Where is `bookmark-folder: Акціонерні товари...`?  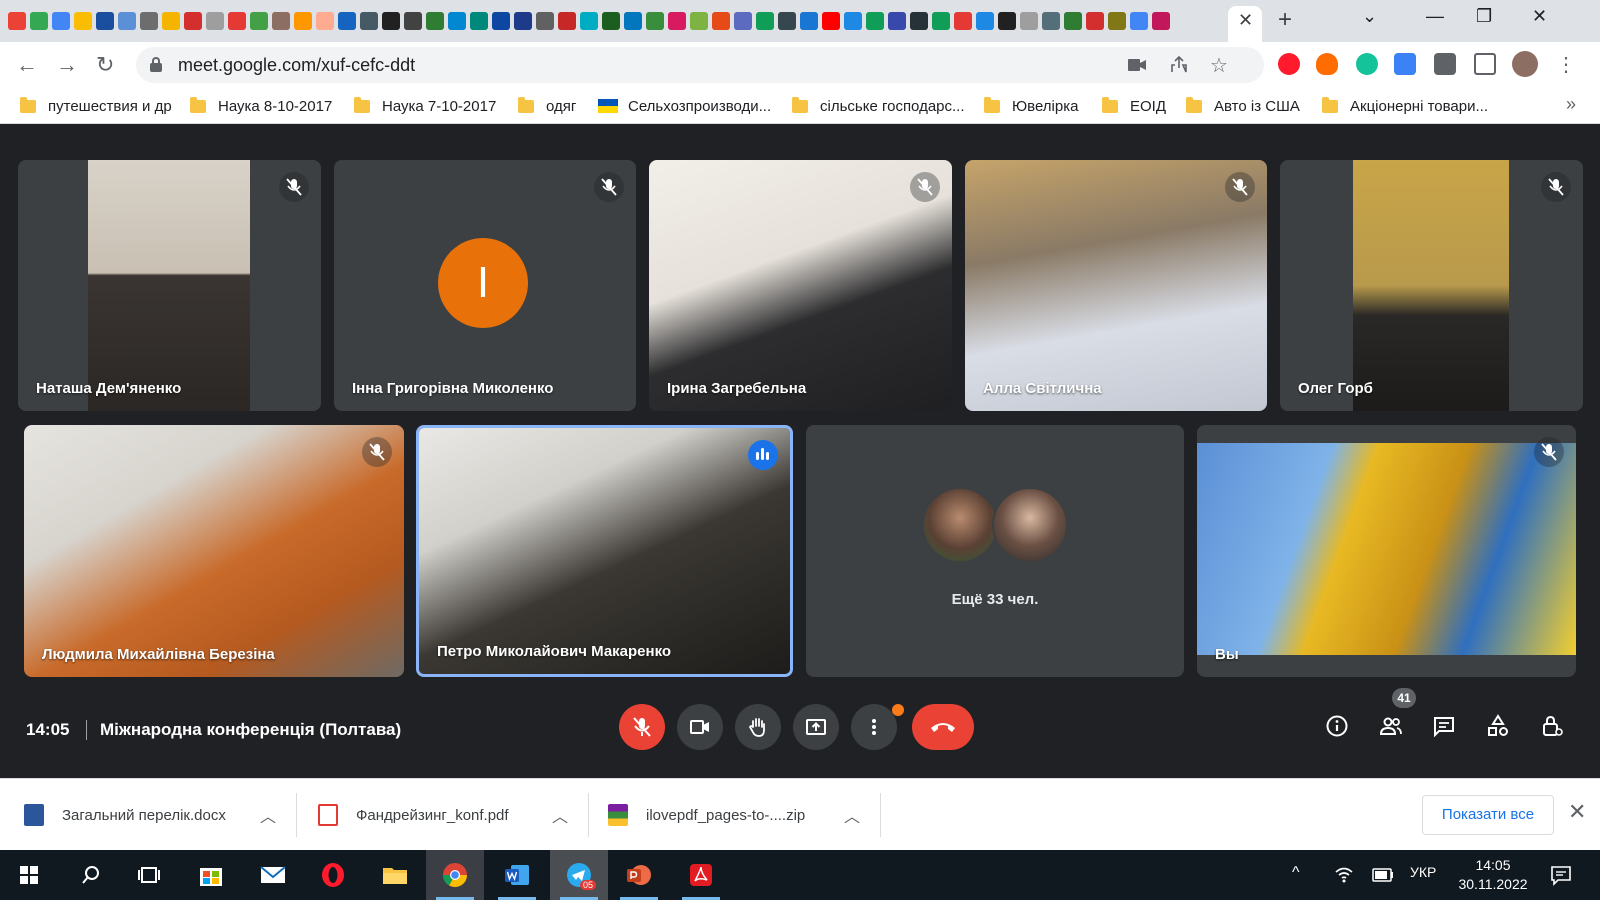 bookmark-folder: Акціонерні товари... is located at coordinates (1405, 106).